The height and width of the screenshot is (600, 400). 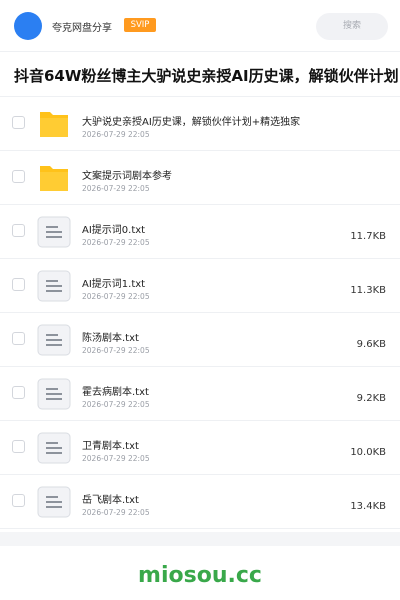 What do you see at coordinates (114, 284) in the screenshot?
I see `file-name: AI提示词1.txt` at bounding box center [114, 284].